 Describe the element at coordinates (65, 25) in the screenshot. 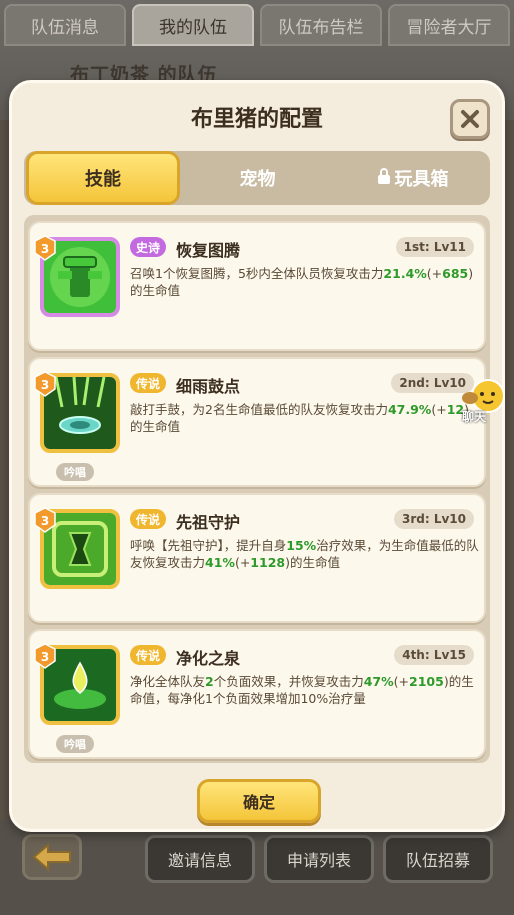

I see `tab-team-messages: 队伍消息` at that location.